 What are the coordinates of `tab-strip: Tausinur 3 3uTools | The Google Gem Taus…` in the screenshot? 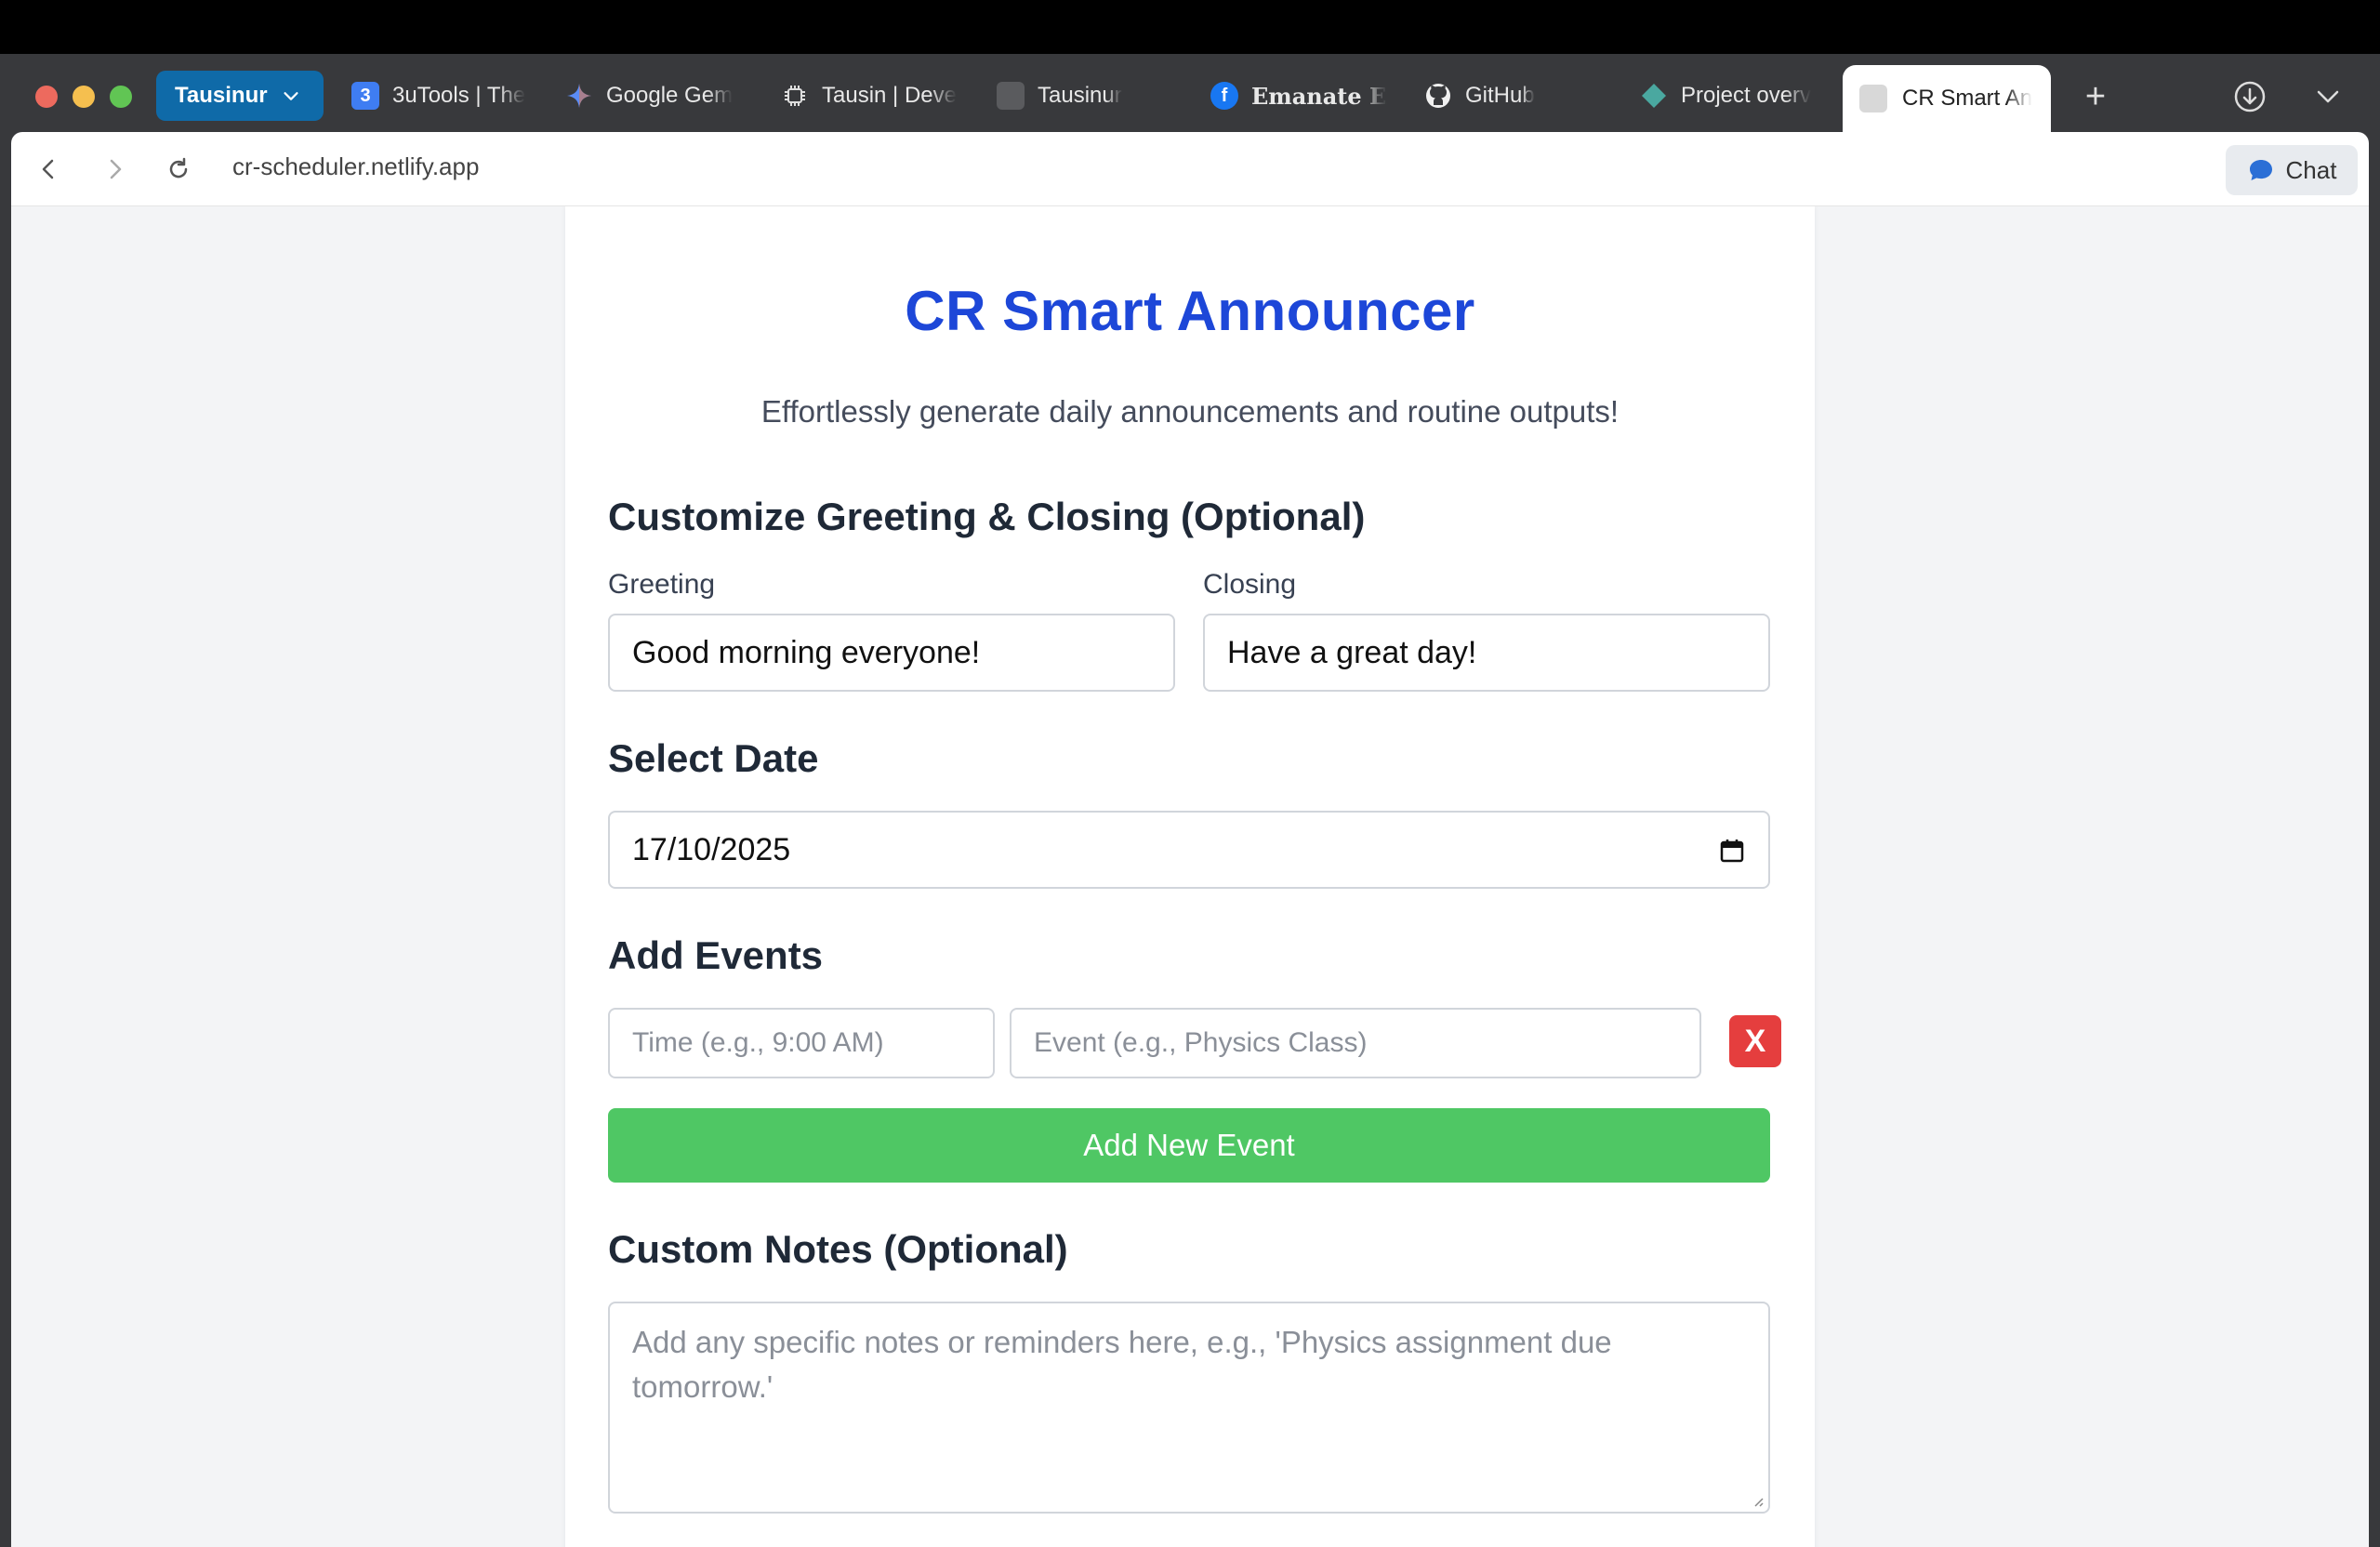 It's located at (1190, 93).